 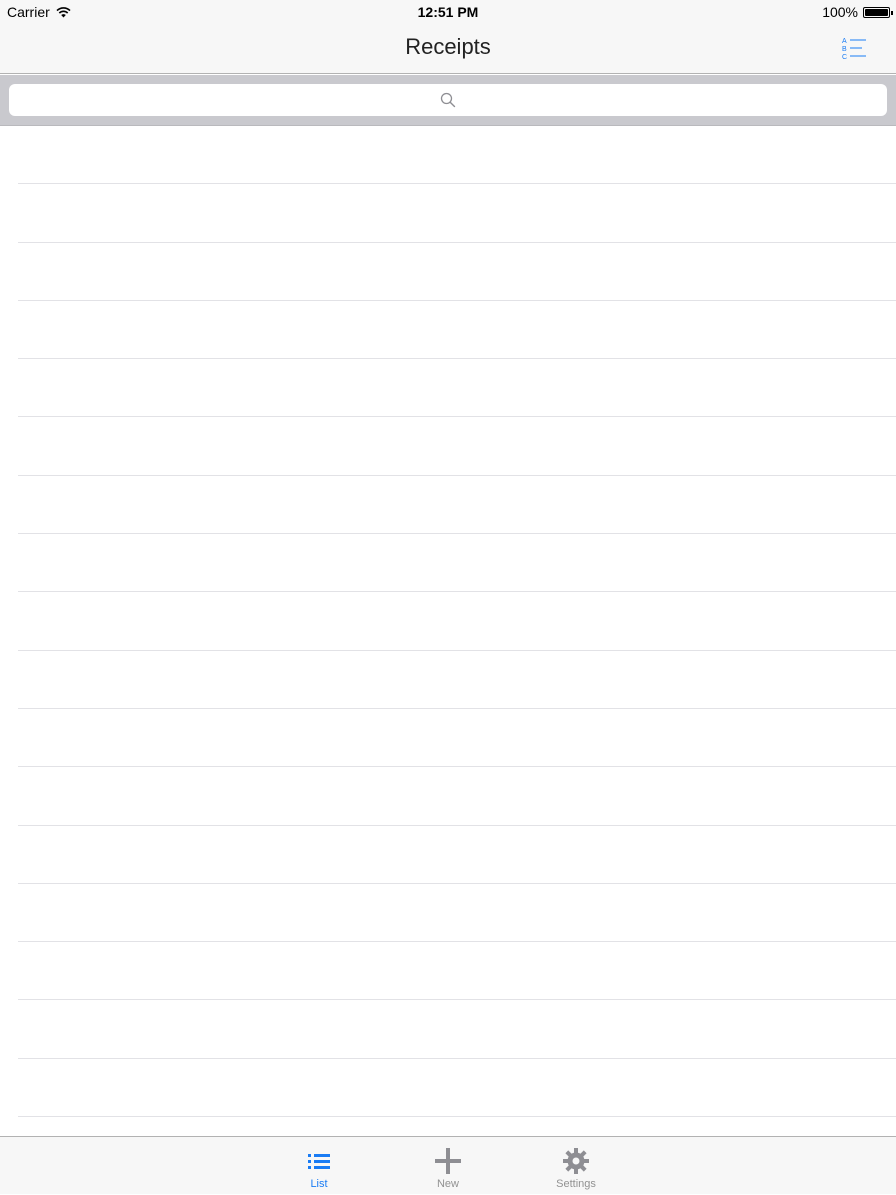 I want to click on search-field, so click(x=448, y=100).